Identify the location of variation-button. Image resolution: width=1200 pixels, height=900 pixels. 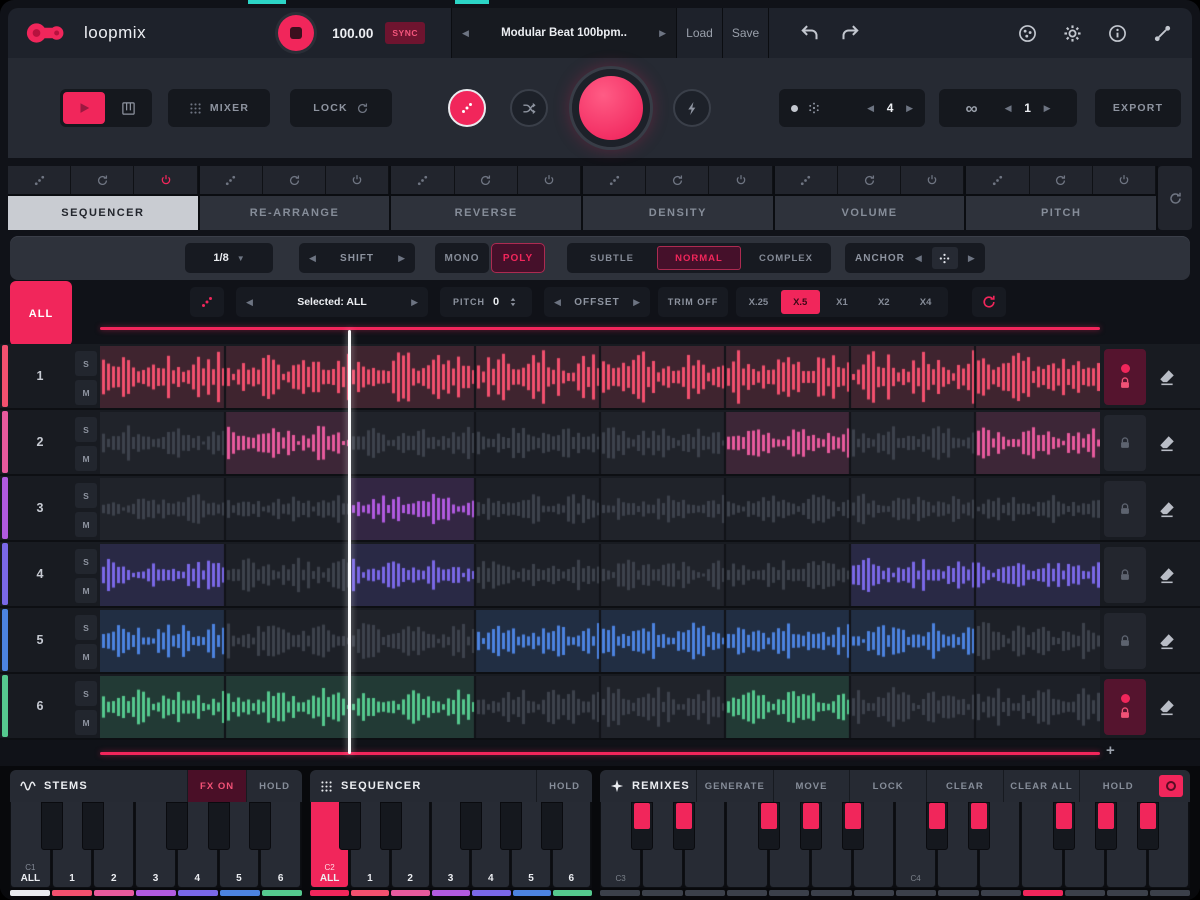
(467, 108).